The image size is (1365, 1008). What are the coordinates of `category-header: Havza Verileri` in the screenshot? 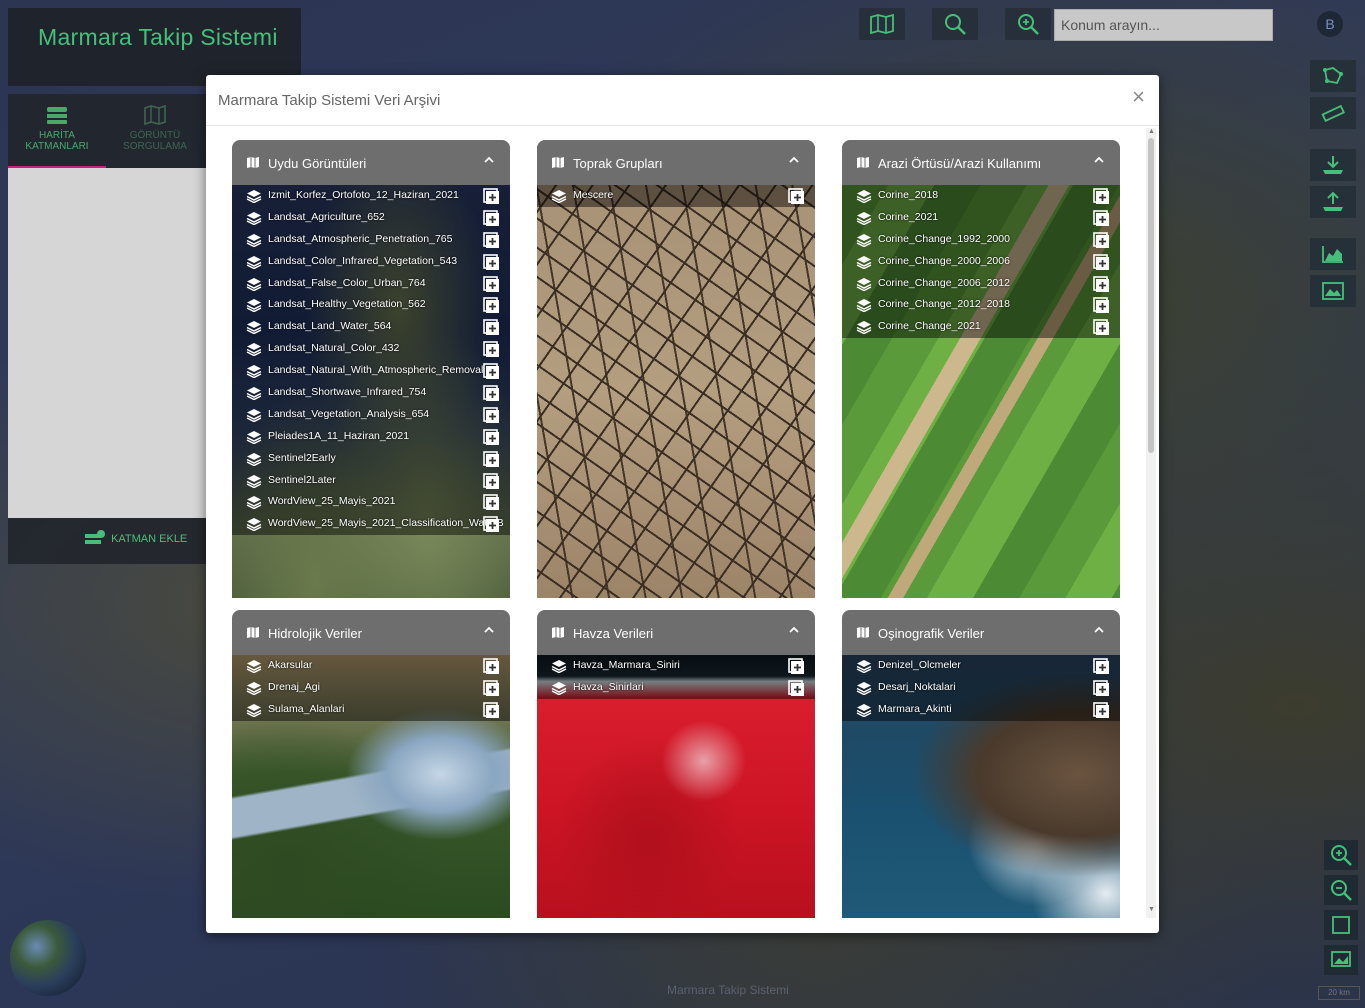 It's located at (676, 632).